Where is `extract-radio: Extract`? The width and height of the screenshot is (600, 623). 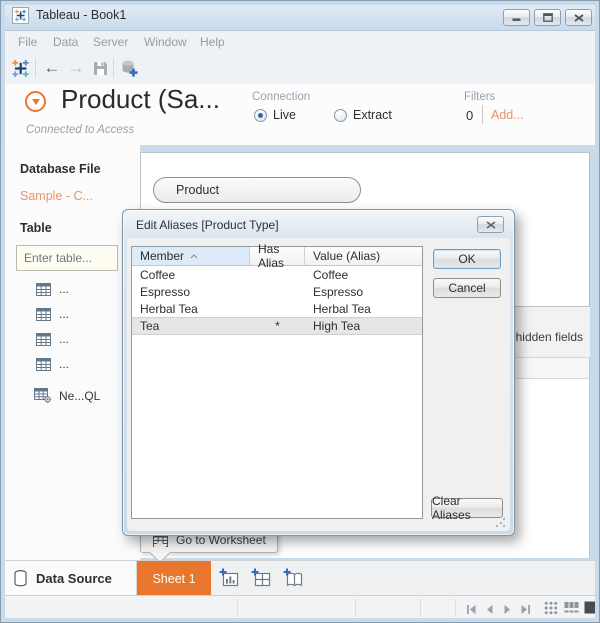
extract-radio: Extract is located at coordinates (363, 115).